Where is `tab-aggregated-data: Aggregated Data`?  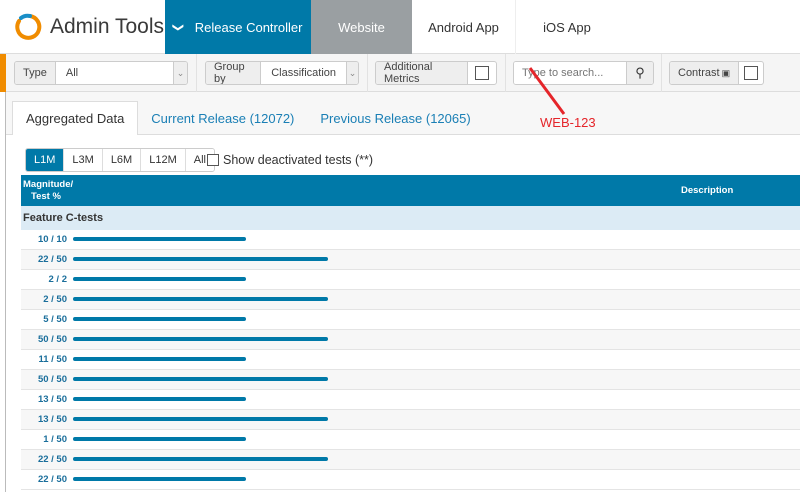
tab-aggregated-data: Aggregated Data is located at coordinates (75, 118).